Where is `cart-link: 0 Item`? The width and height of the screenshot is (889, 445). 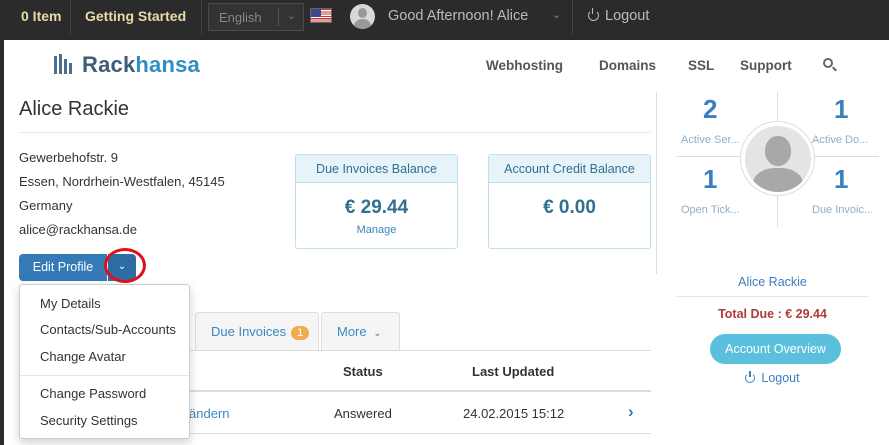 cart-link: 0 Item is located at coordinates (41, 16).